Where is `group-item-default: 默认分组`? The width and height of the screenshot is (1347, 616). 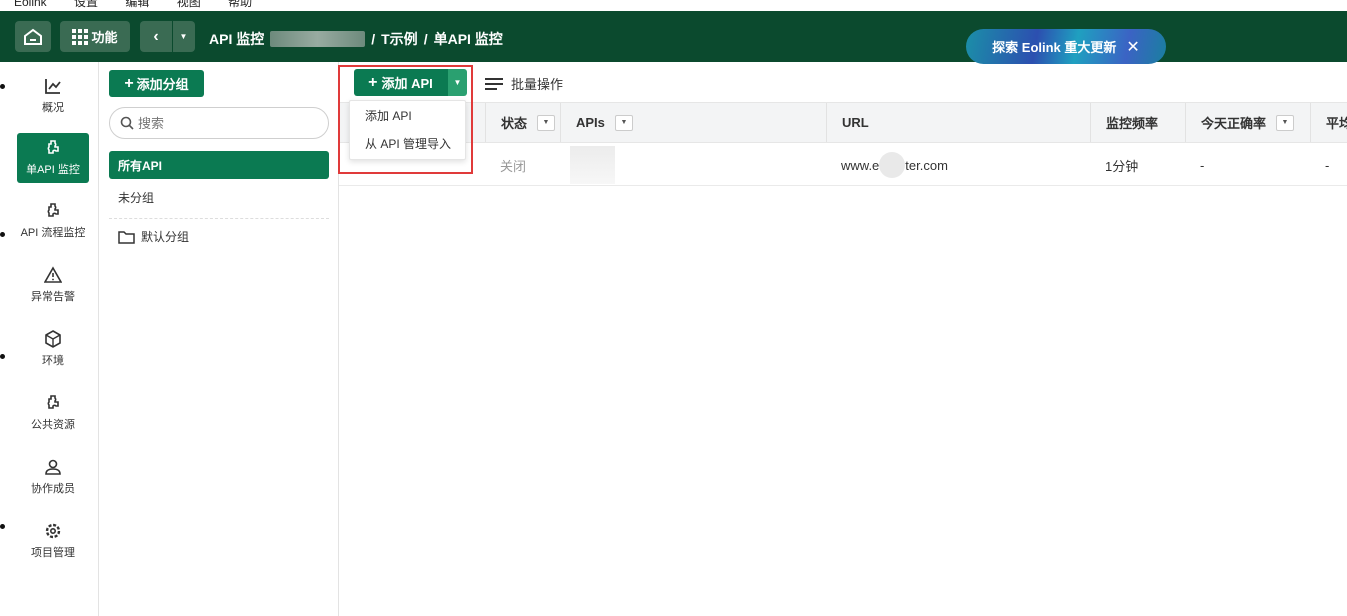 group-item-default: 默认分组 is located at coordinates (153, 236).